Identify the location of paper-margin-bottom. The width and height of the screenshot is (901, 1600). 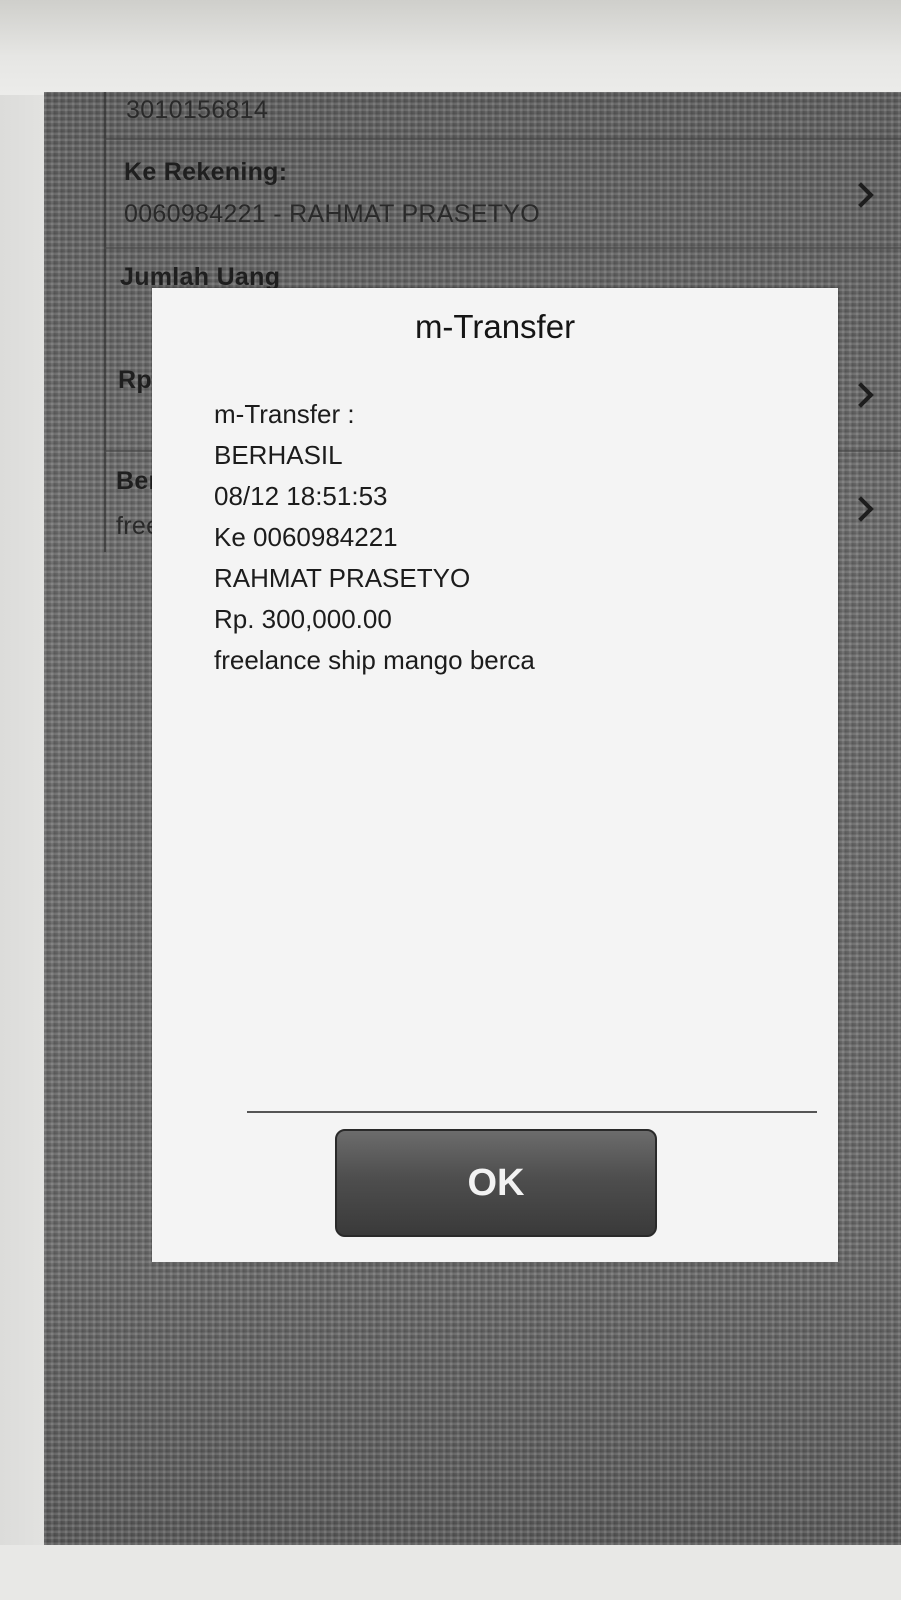
(450, 1572).